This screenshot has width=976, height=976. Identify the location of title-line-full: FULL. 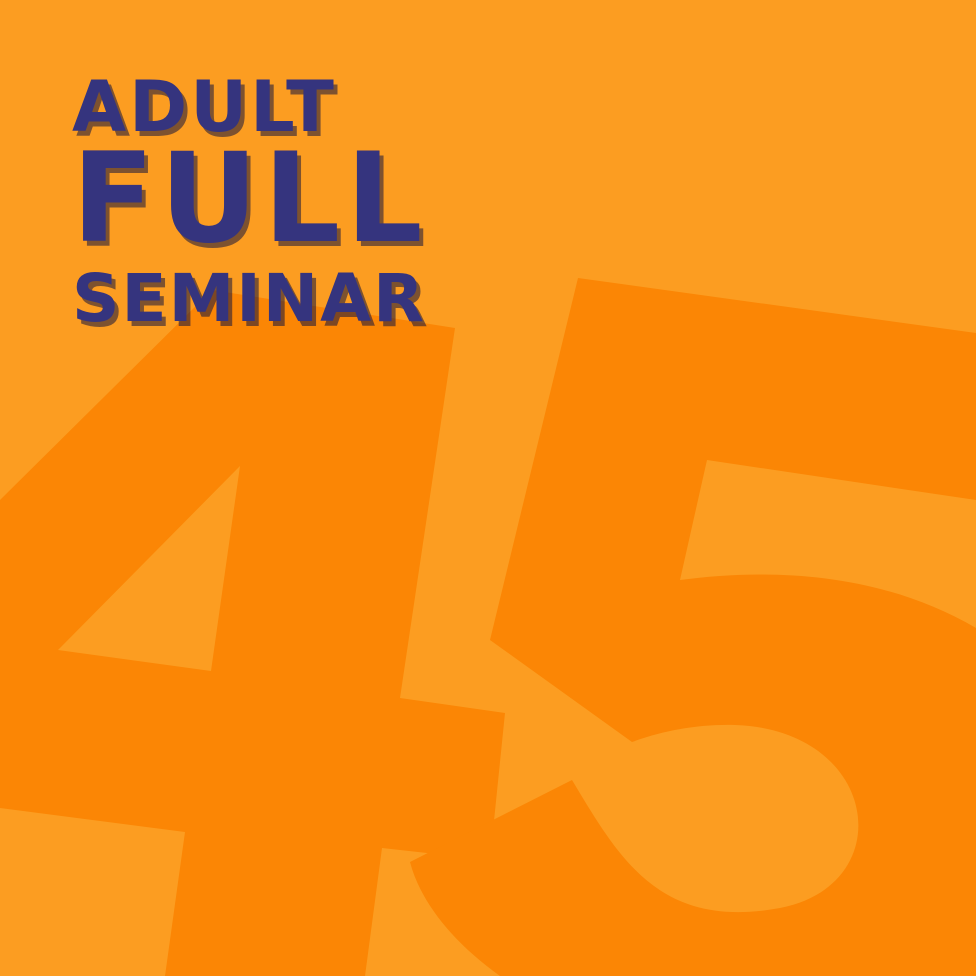
(250, 199).